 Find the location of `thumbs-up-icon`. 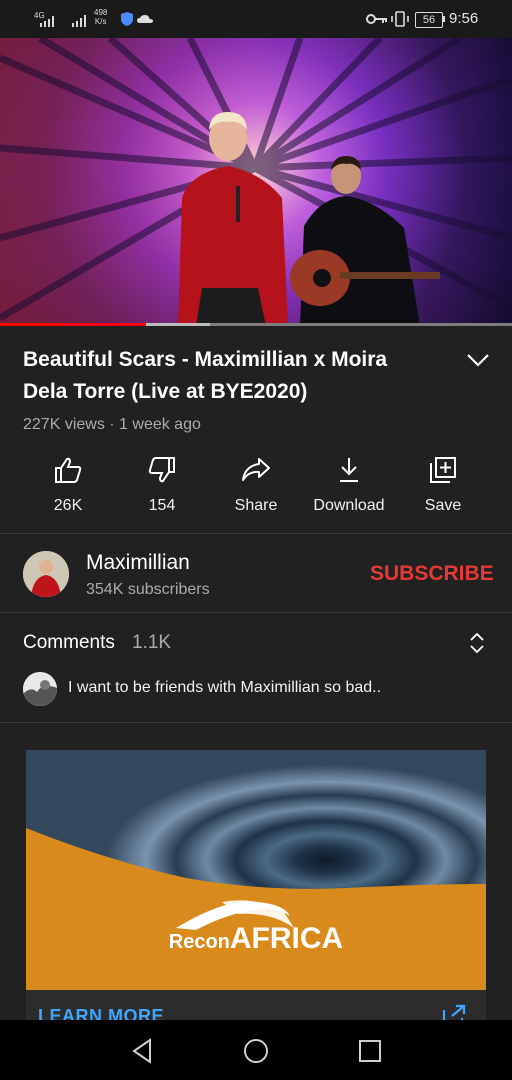

thumbs-up-icon is located at coordinates (68, 470).